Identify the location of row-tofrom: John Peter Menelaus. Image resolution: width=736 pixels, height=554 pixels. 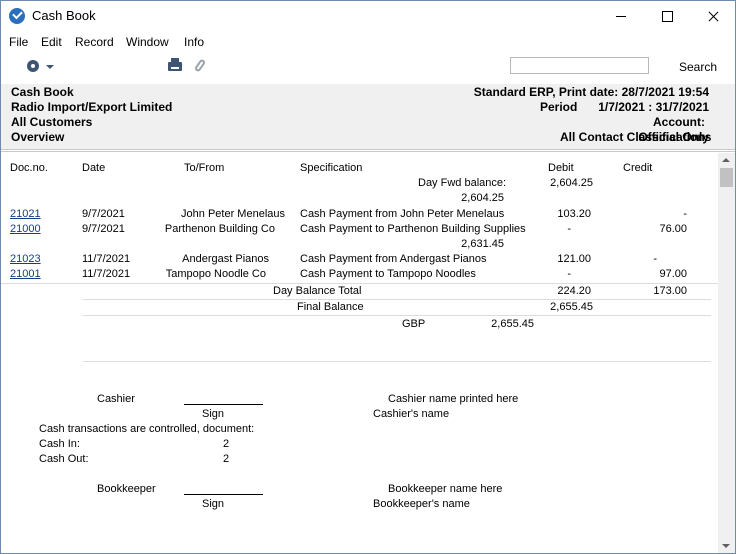
(233, 214).